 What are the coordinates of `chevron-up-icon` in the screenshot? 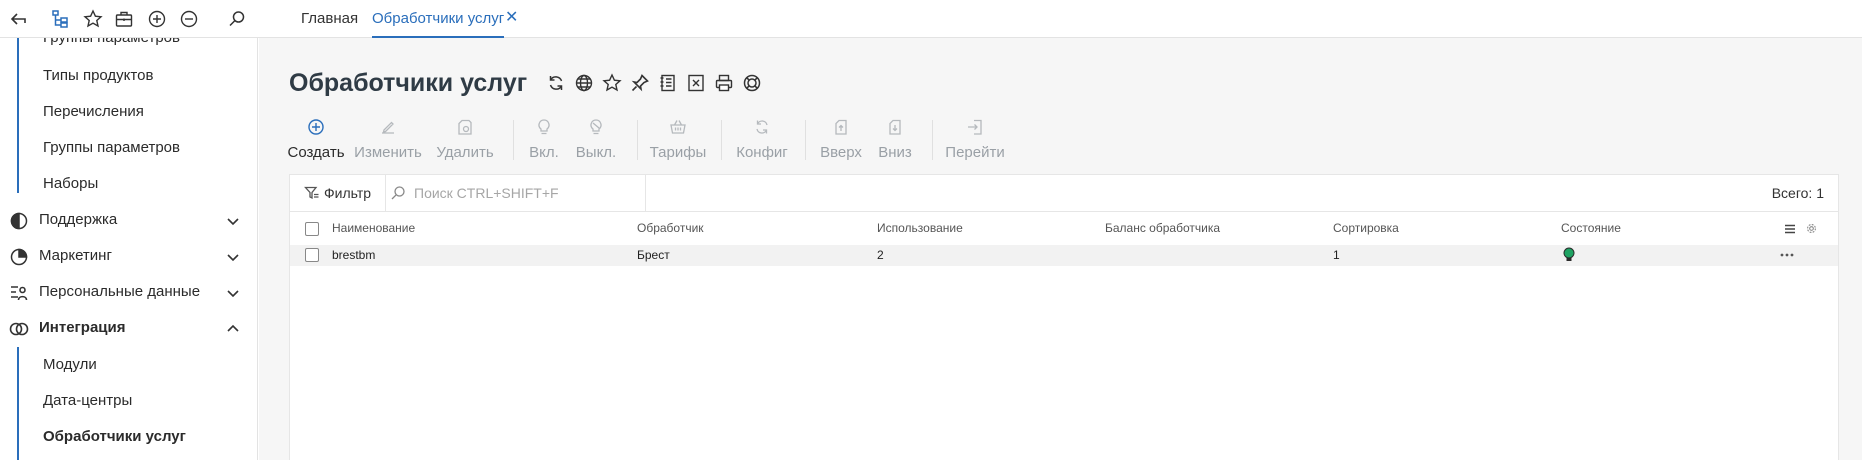 It's located at (233, 328).